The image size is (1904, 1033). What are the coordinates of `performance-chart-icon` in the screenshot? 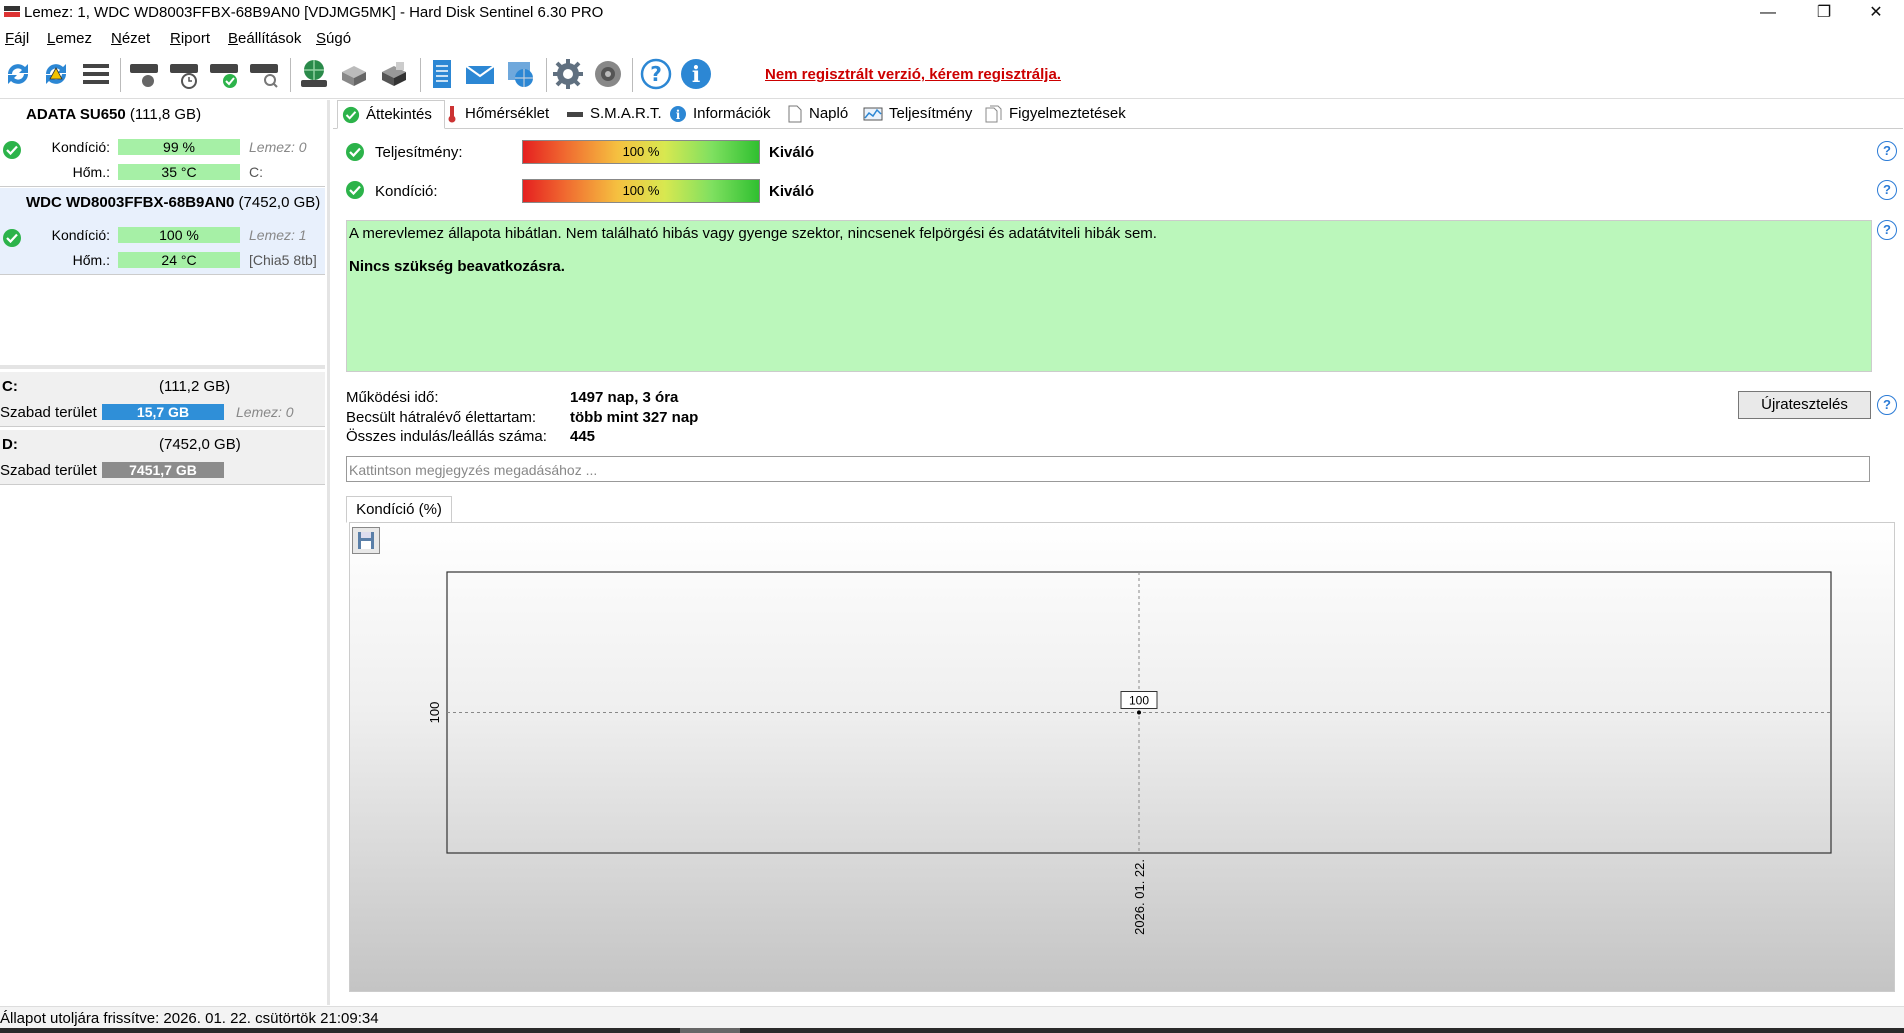 It's located at (873, 114).